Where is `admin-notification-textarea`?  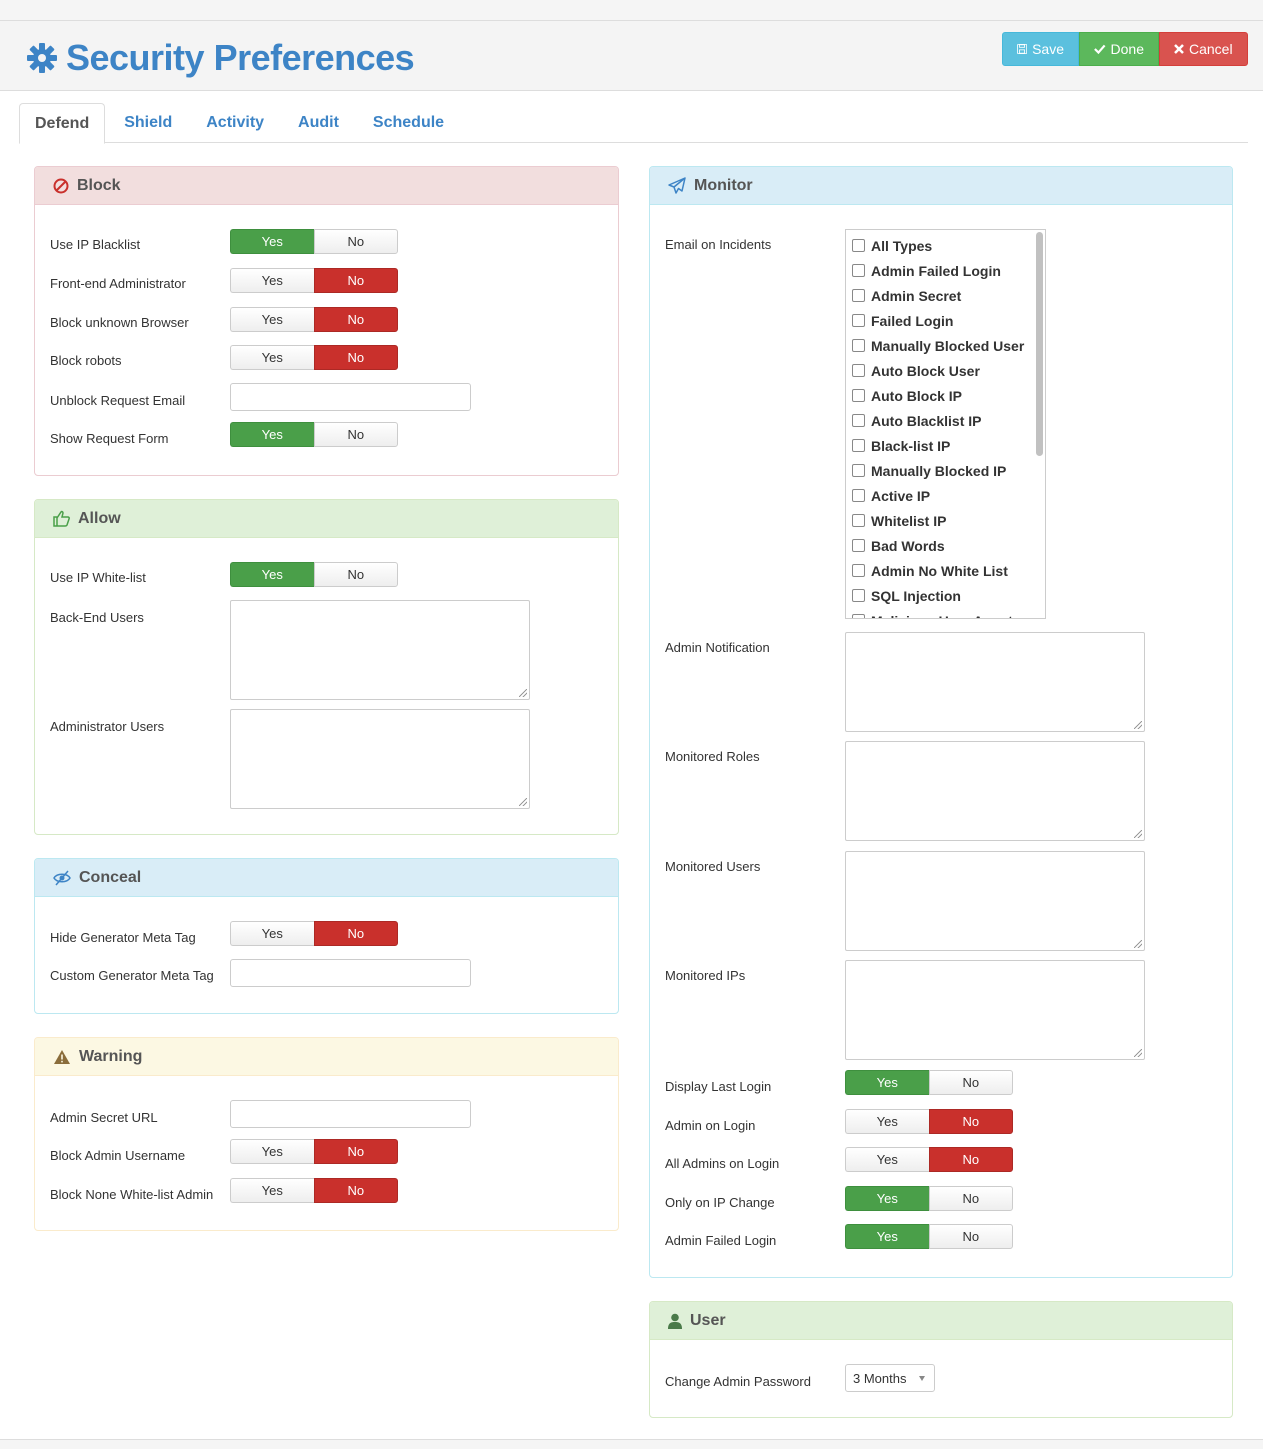 admin-notification-textarea is located at coordinates (995, 682).